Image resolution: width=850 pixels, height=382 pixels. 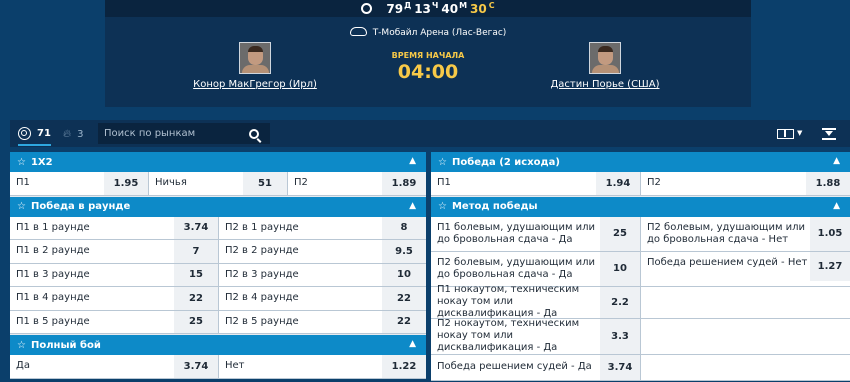 I want to click on bet-p2: П2 1.88, so click(x=745, y=183).